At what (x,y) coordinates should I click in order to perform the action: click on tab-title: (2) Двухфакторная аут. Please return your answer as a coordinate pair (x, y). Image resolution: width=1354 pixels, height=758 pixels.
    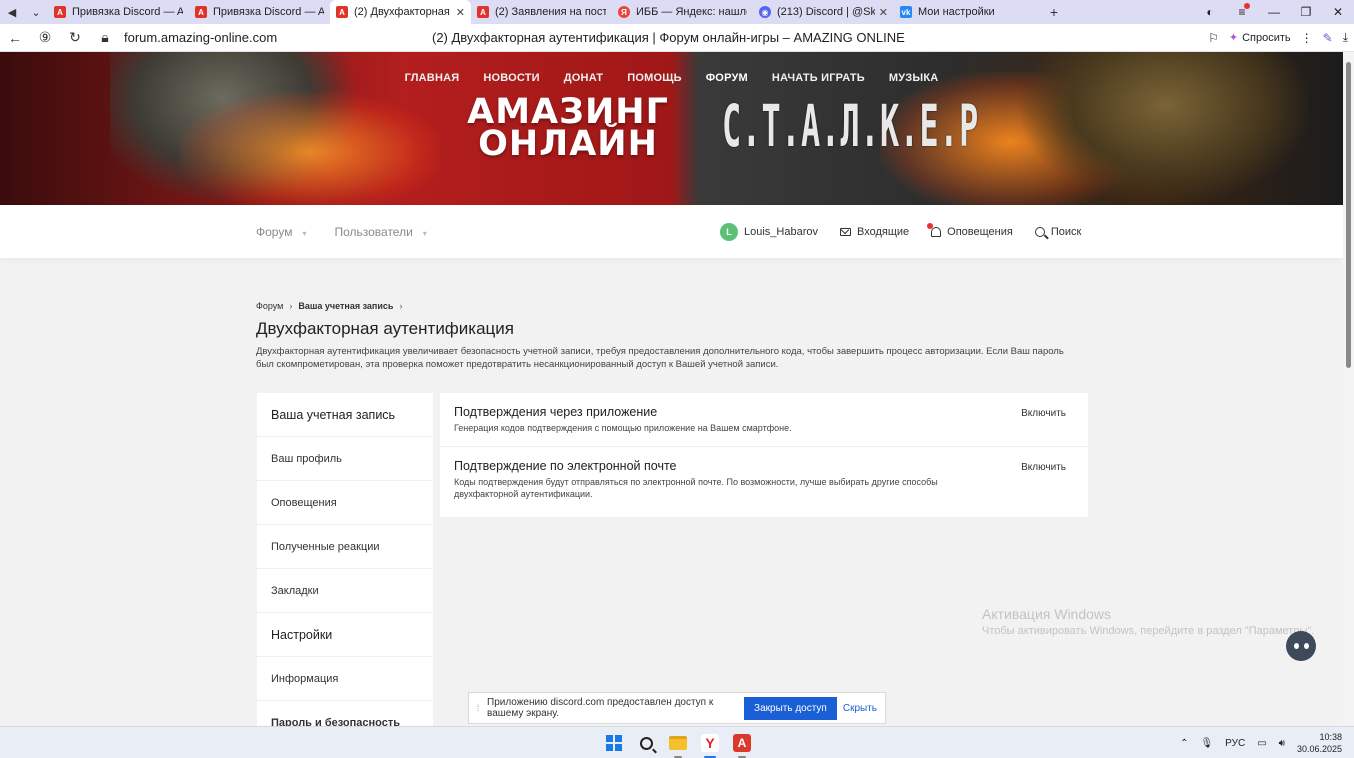
    Looking at the image, I should click on (403, 12).